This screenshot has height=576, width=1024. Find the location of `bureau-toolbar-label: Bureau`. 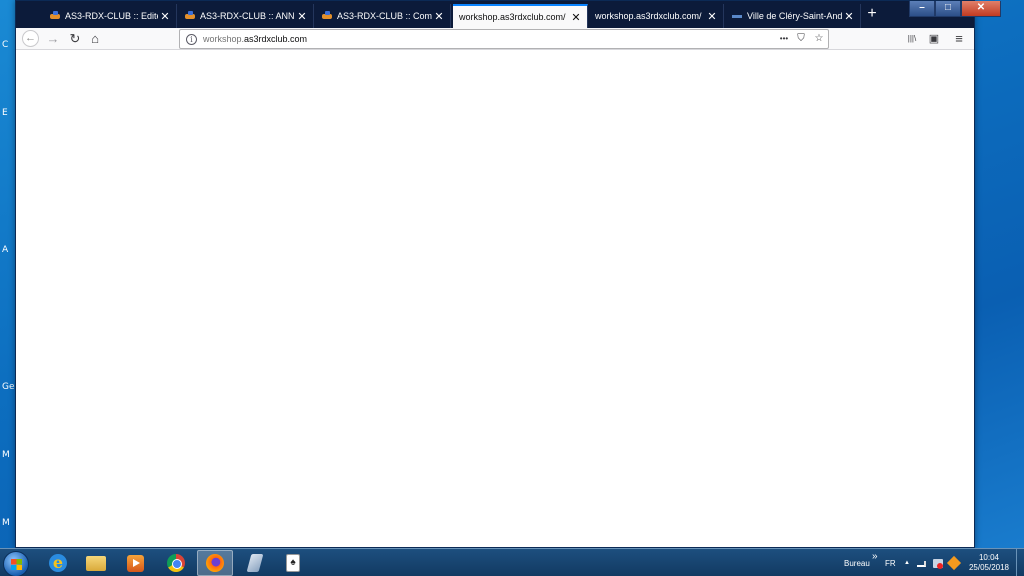

bureau-toolbar-label: Bureau is located at coordinates (857, 563).